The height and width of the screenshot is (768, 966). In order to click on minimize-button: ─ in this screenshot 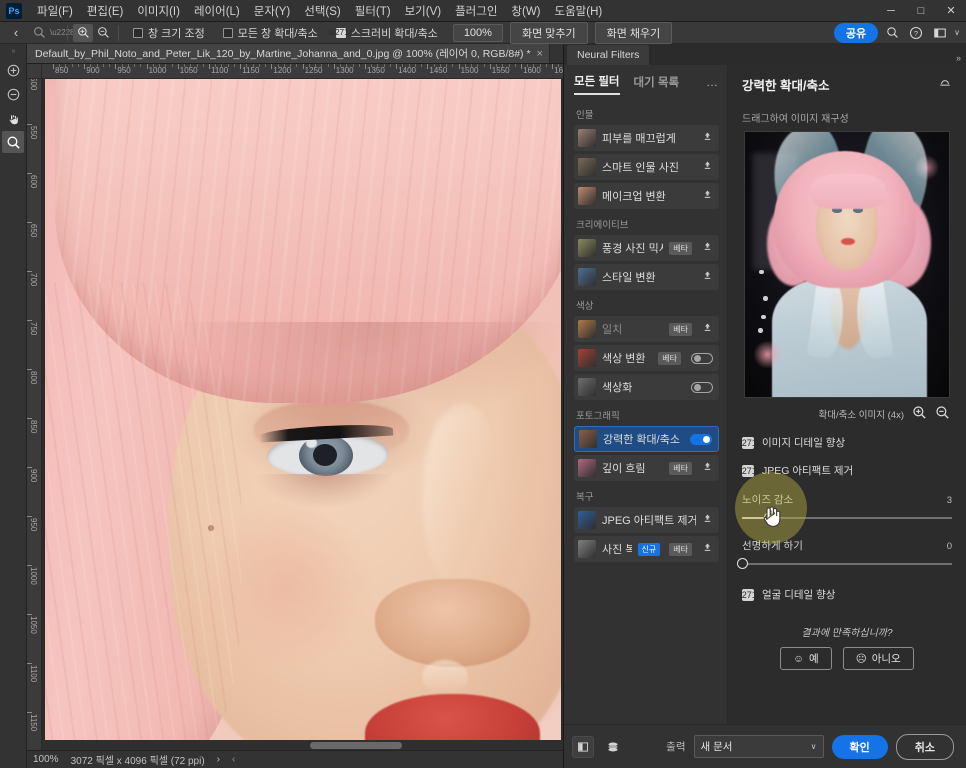, I will do `click(891, 11)`.